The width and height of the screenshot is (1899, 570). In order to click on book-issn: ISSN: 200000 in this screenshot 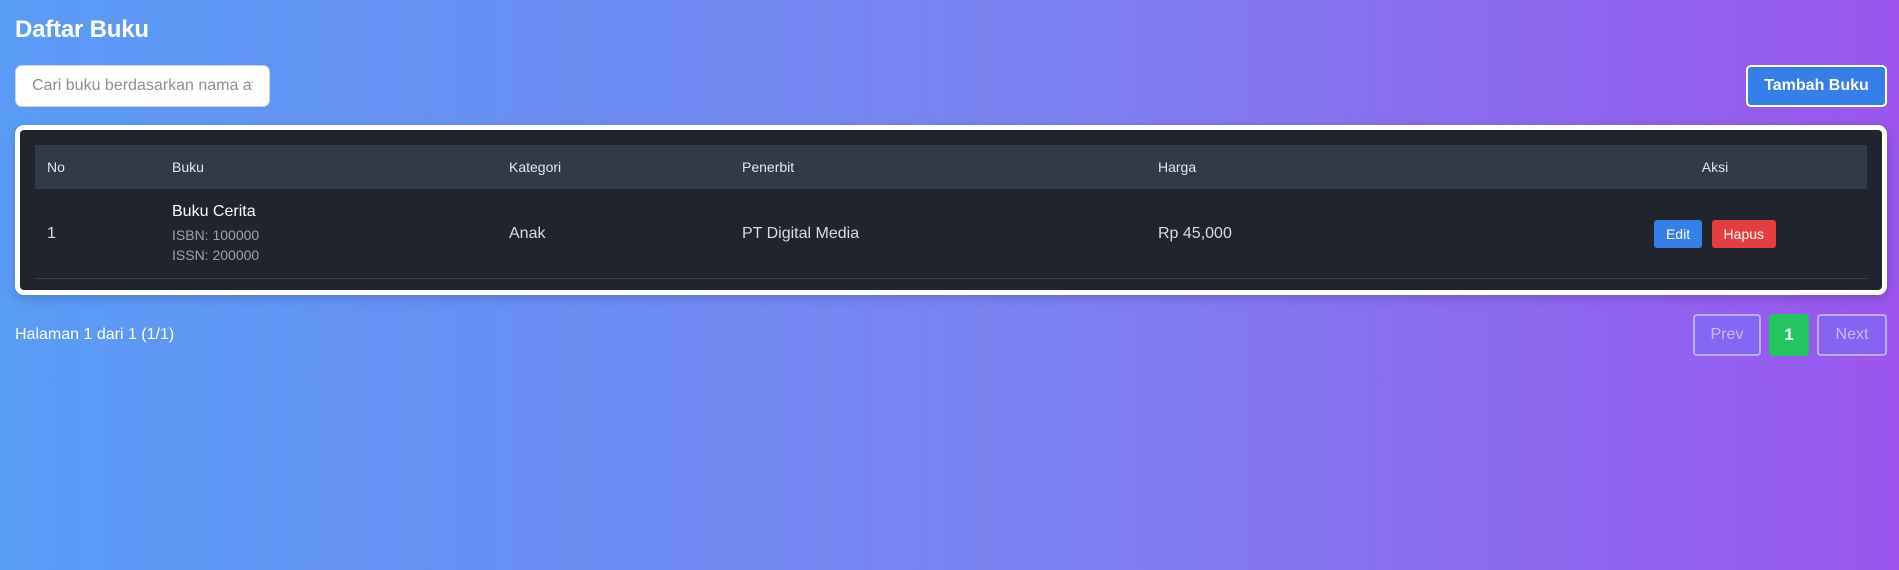, I will do `click(216, 254)`.